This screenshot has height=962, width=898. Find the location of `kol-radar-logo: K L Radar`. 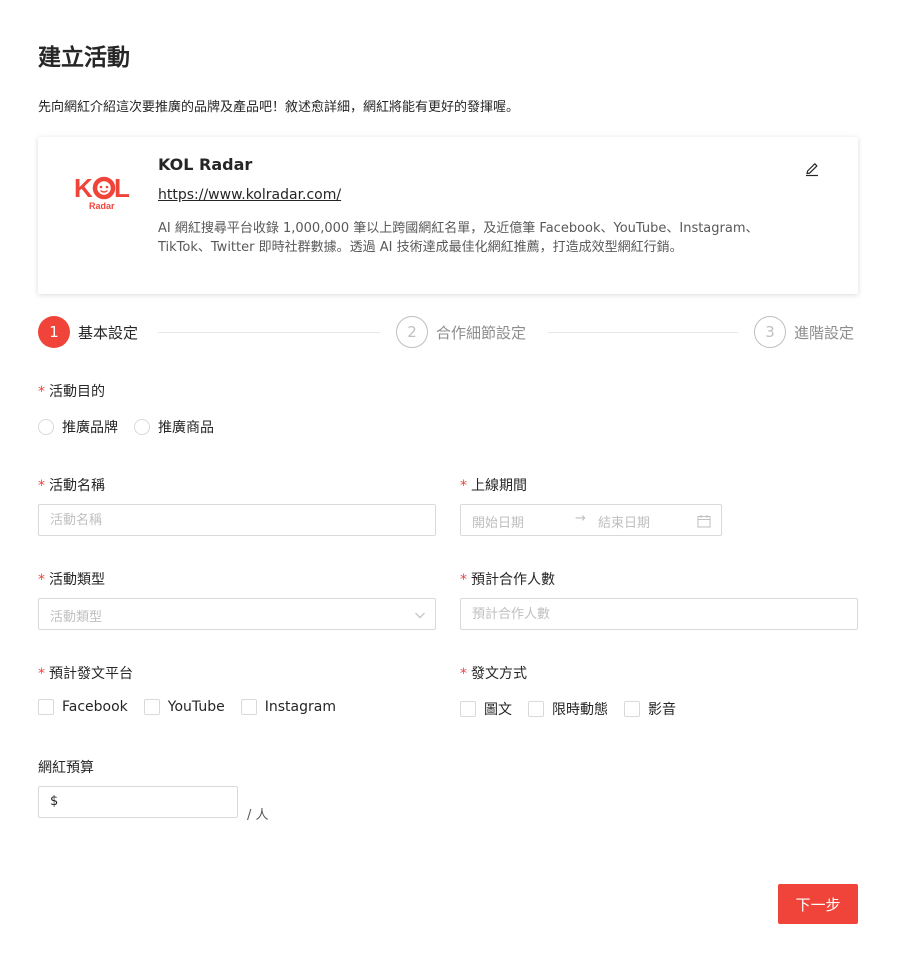

kol-radar-logo: K L Radar is located at coordinates (102, 192).